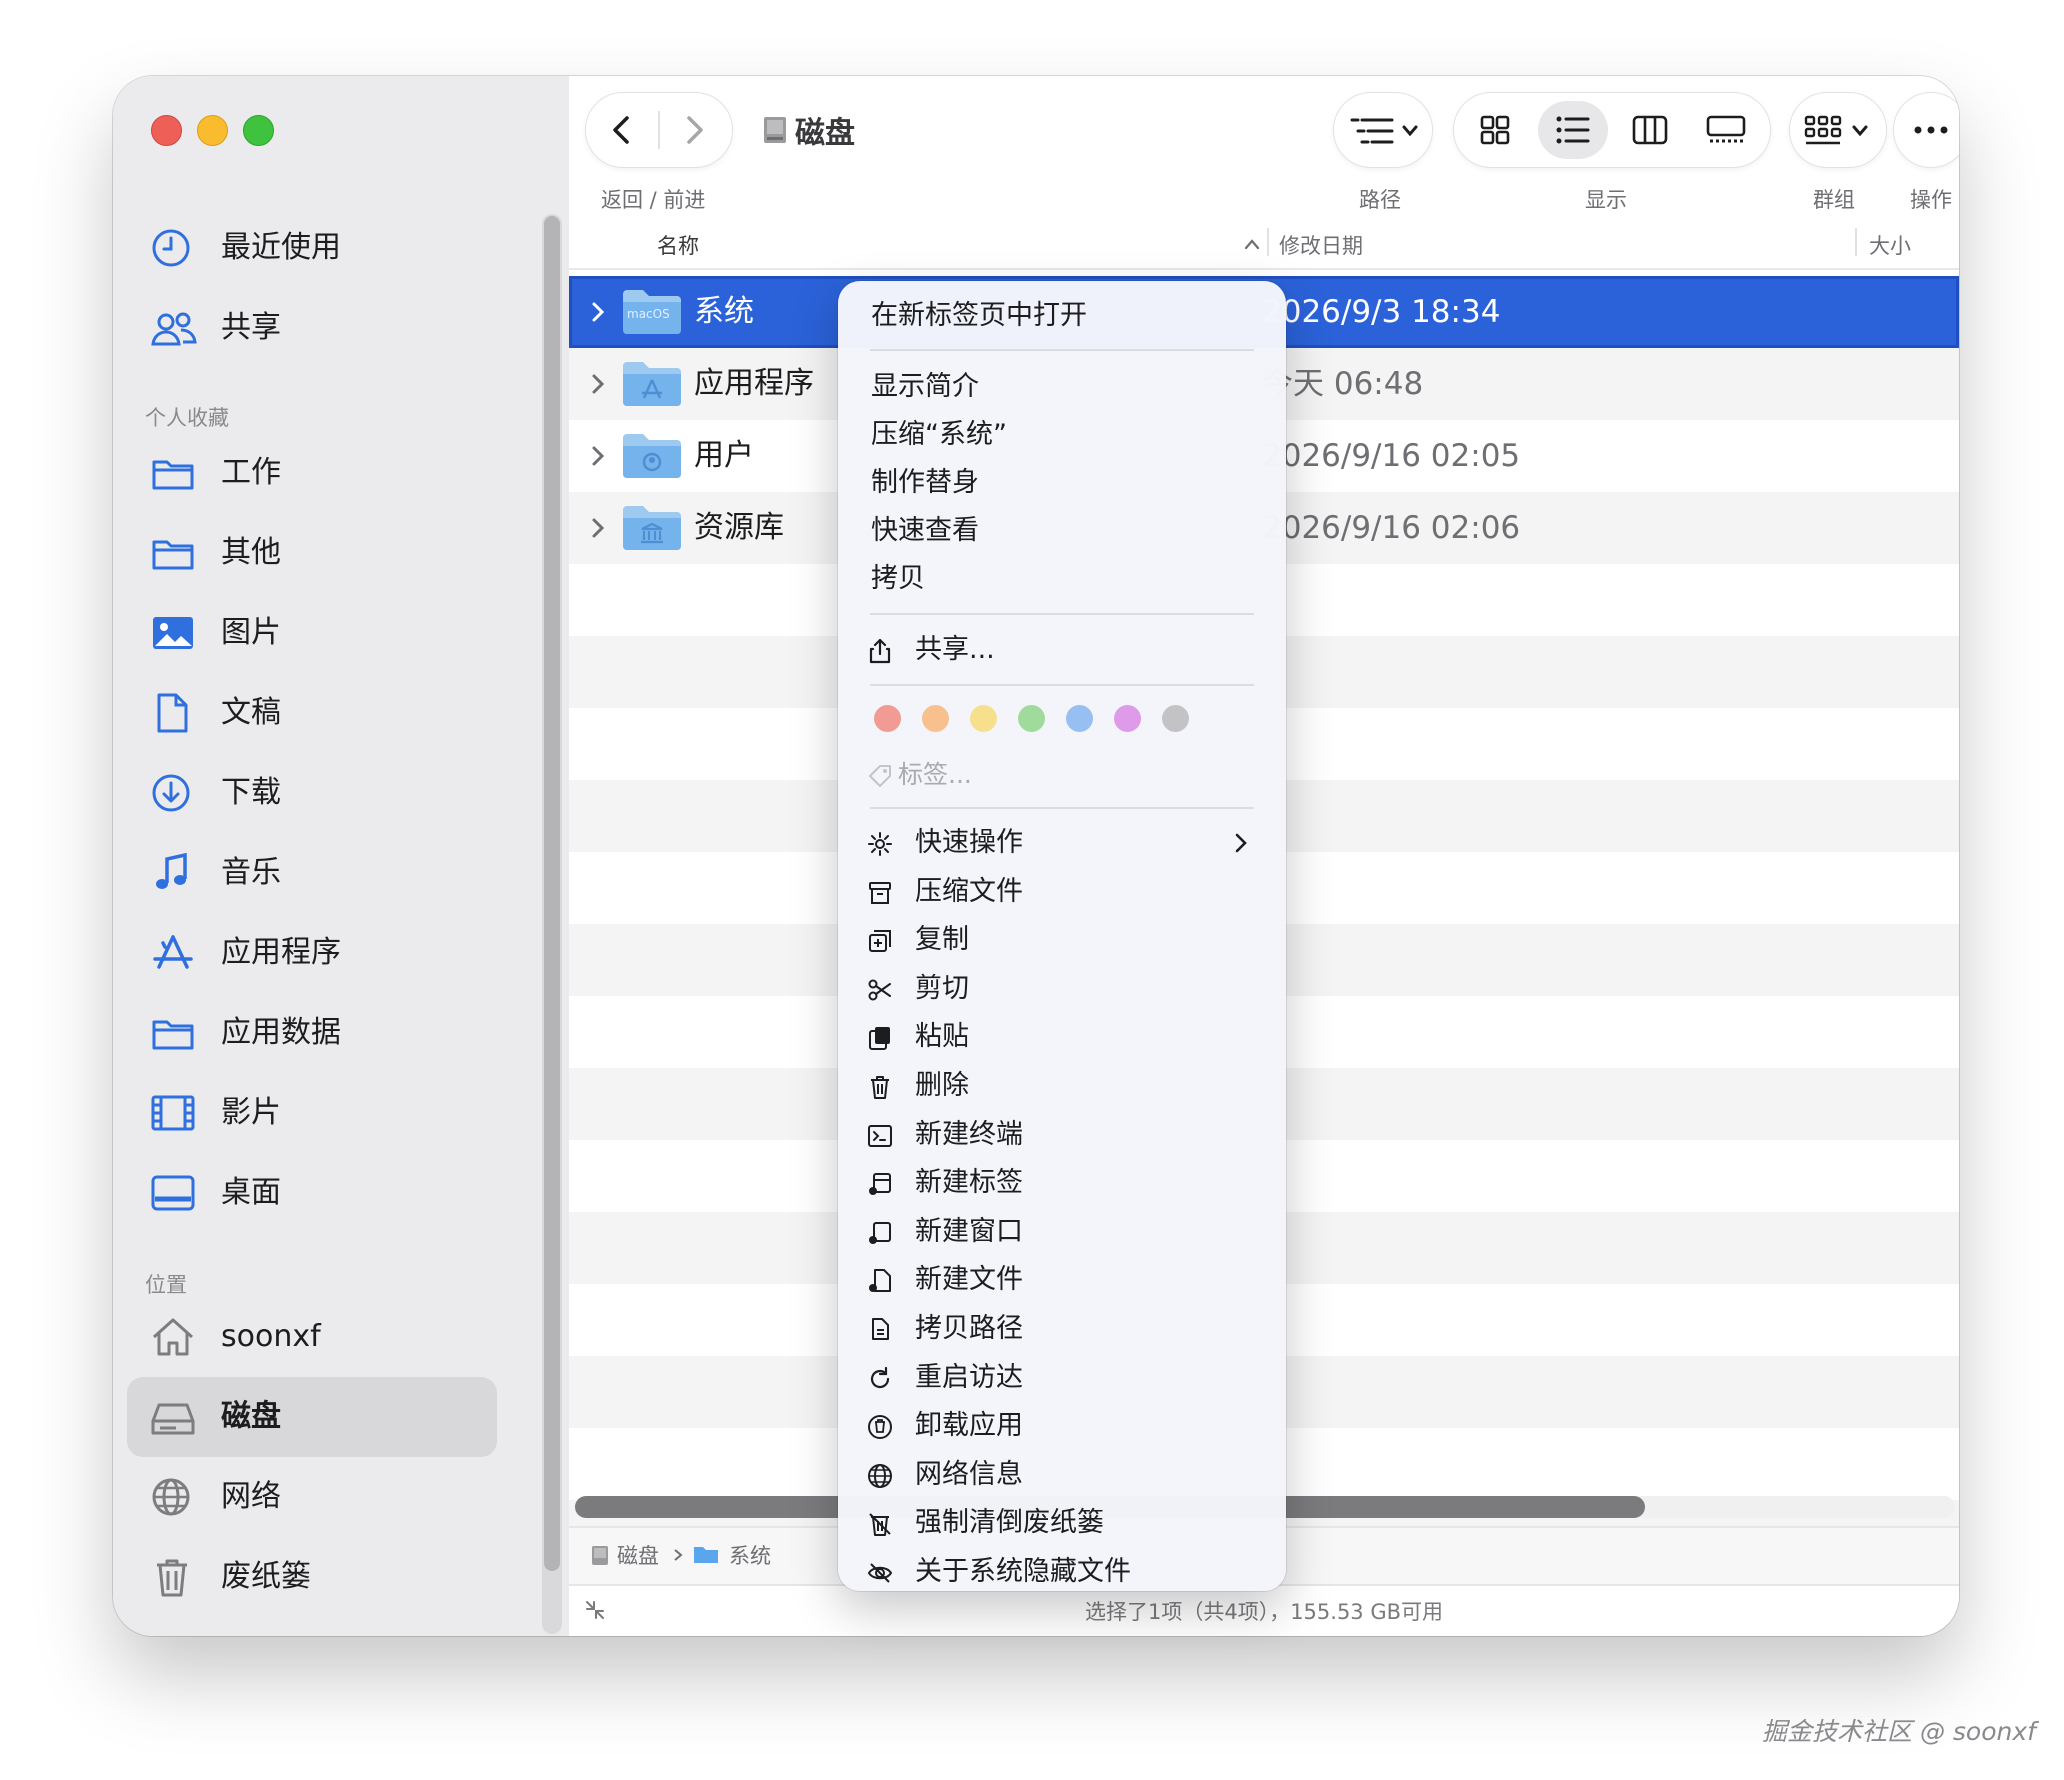 This screenshot has width=2064, height=1780. I want to click on menu-item-label: 新建文件, so click(969, 1280).